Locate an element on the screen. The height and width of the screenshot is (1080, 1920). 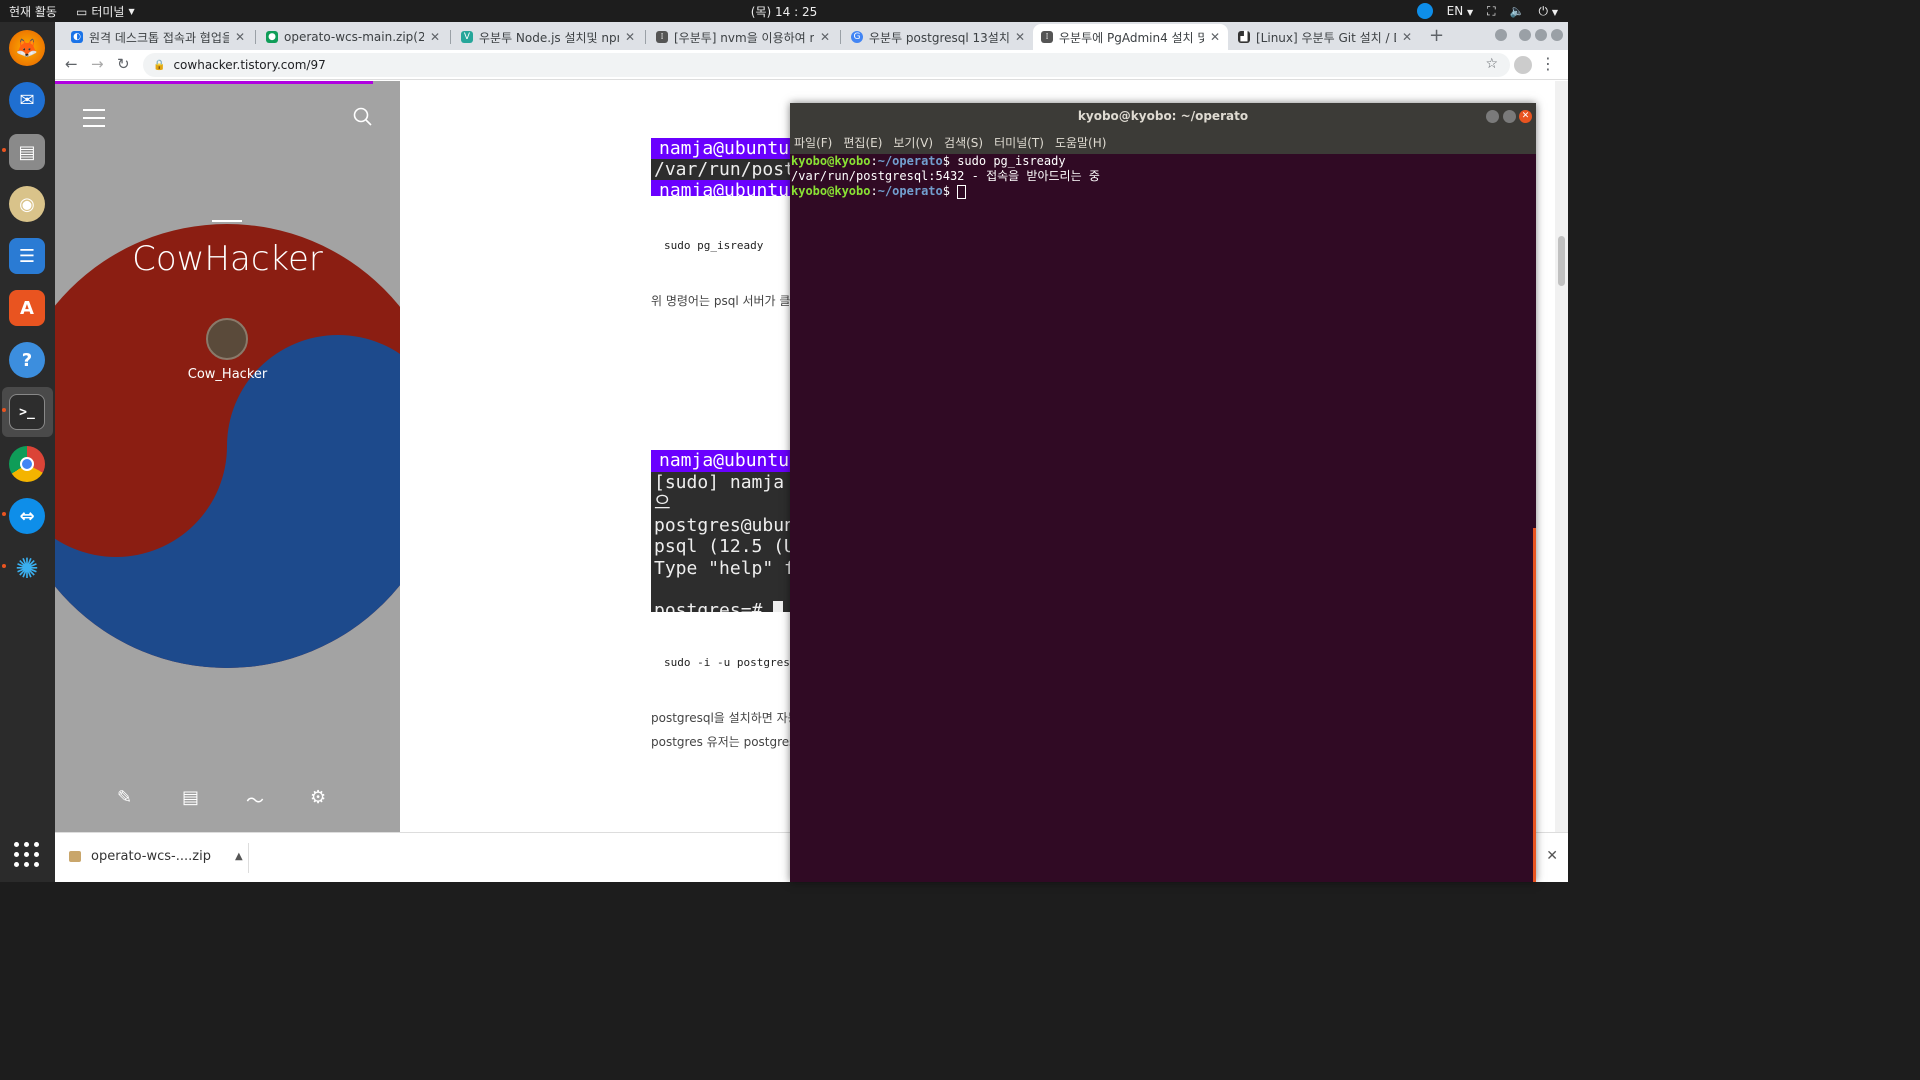
tab-pgadmin4: ⁞ 우분투에 PgAdmin4 설치 및 ✕ is located at coordinates (1130, 37).